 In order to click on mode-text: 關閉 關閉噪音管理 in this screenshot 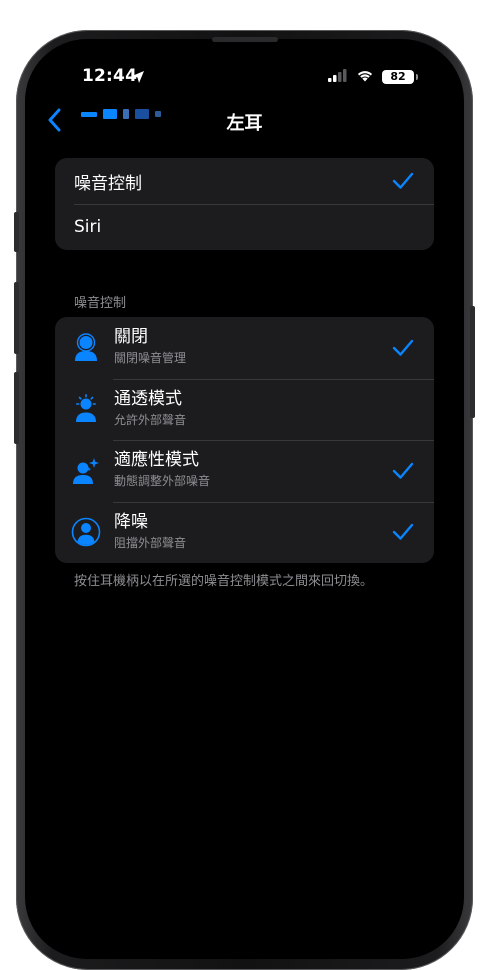, I will do `click(150, 346)`.